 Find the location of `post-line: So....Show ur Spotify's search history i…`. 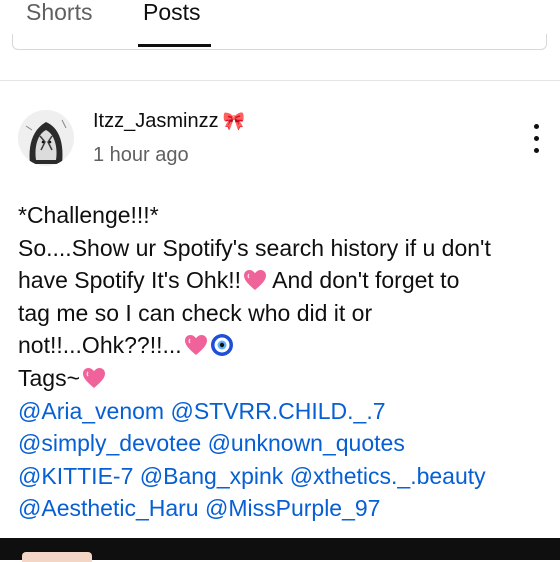

post-line: So....Show ur Spotify's search history i… is located at coordinates (254, 247).